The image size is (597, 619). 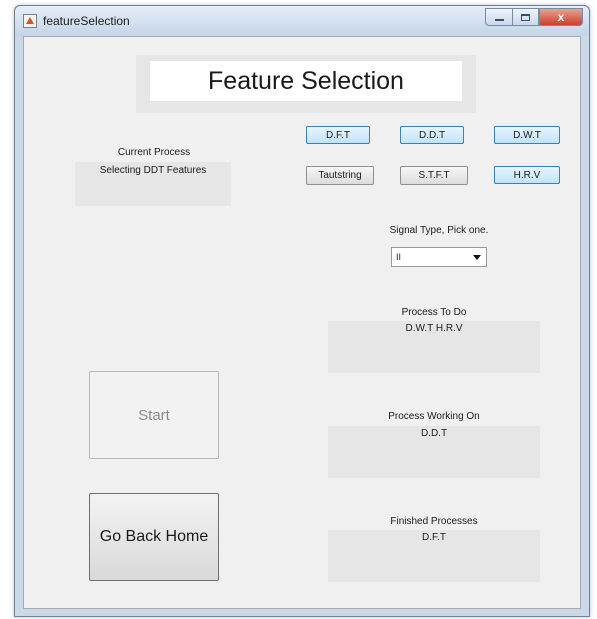 I want to click on minimize-icon, so click(x=499, y=20).